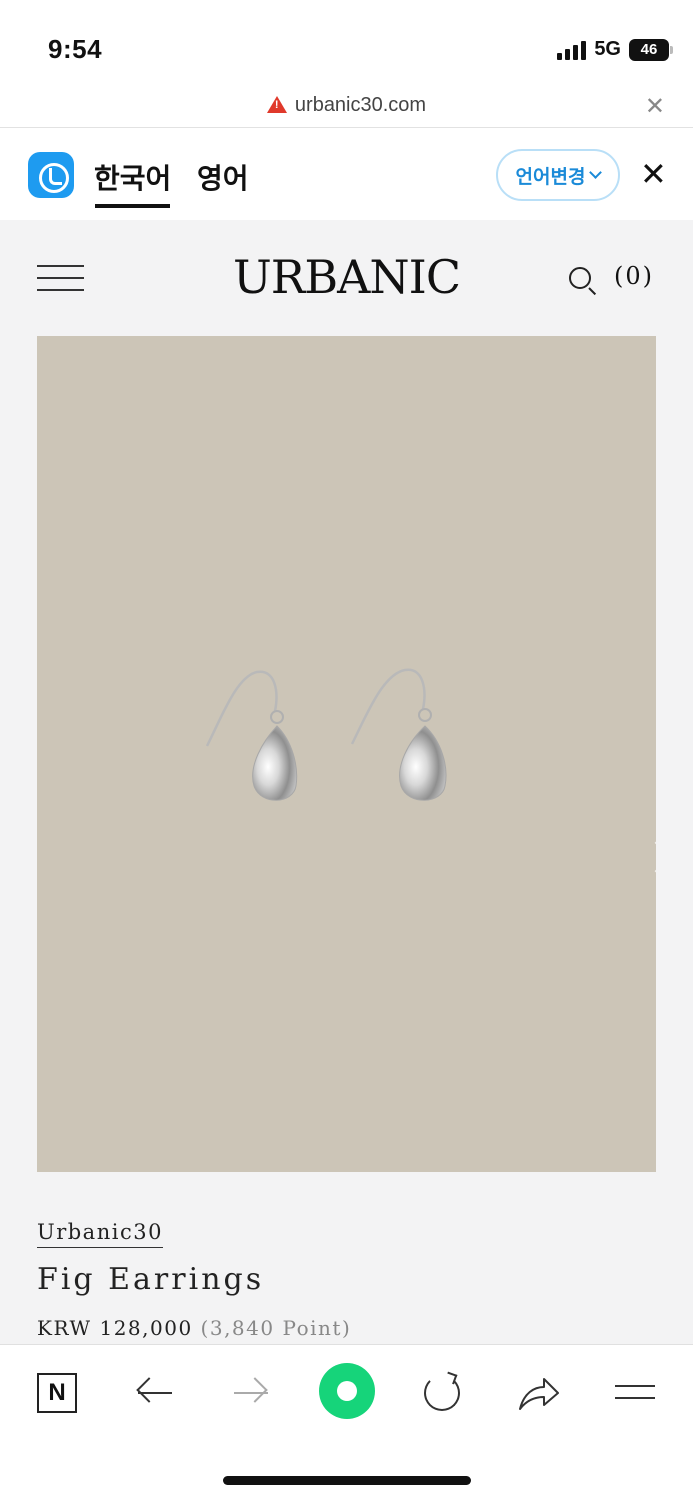 Image resolution: width=693 pixels, height=1500 pixels. I want to click on url-bar: urbanic30.com ✕, so click(346, 108).